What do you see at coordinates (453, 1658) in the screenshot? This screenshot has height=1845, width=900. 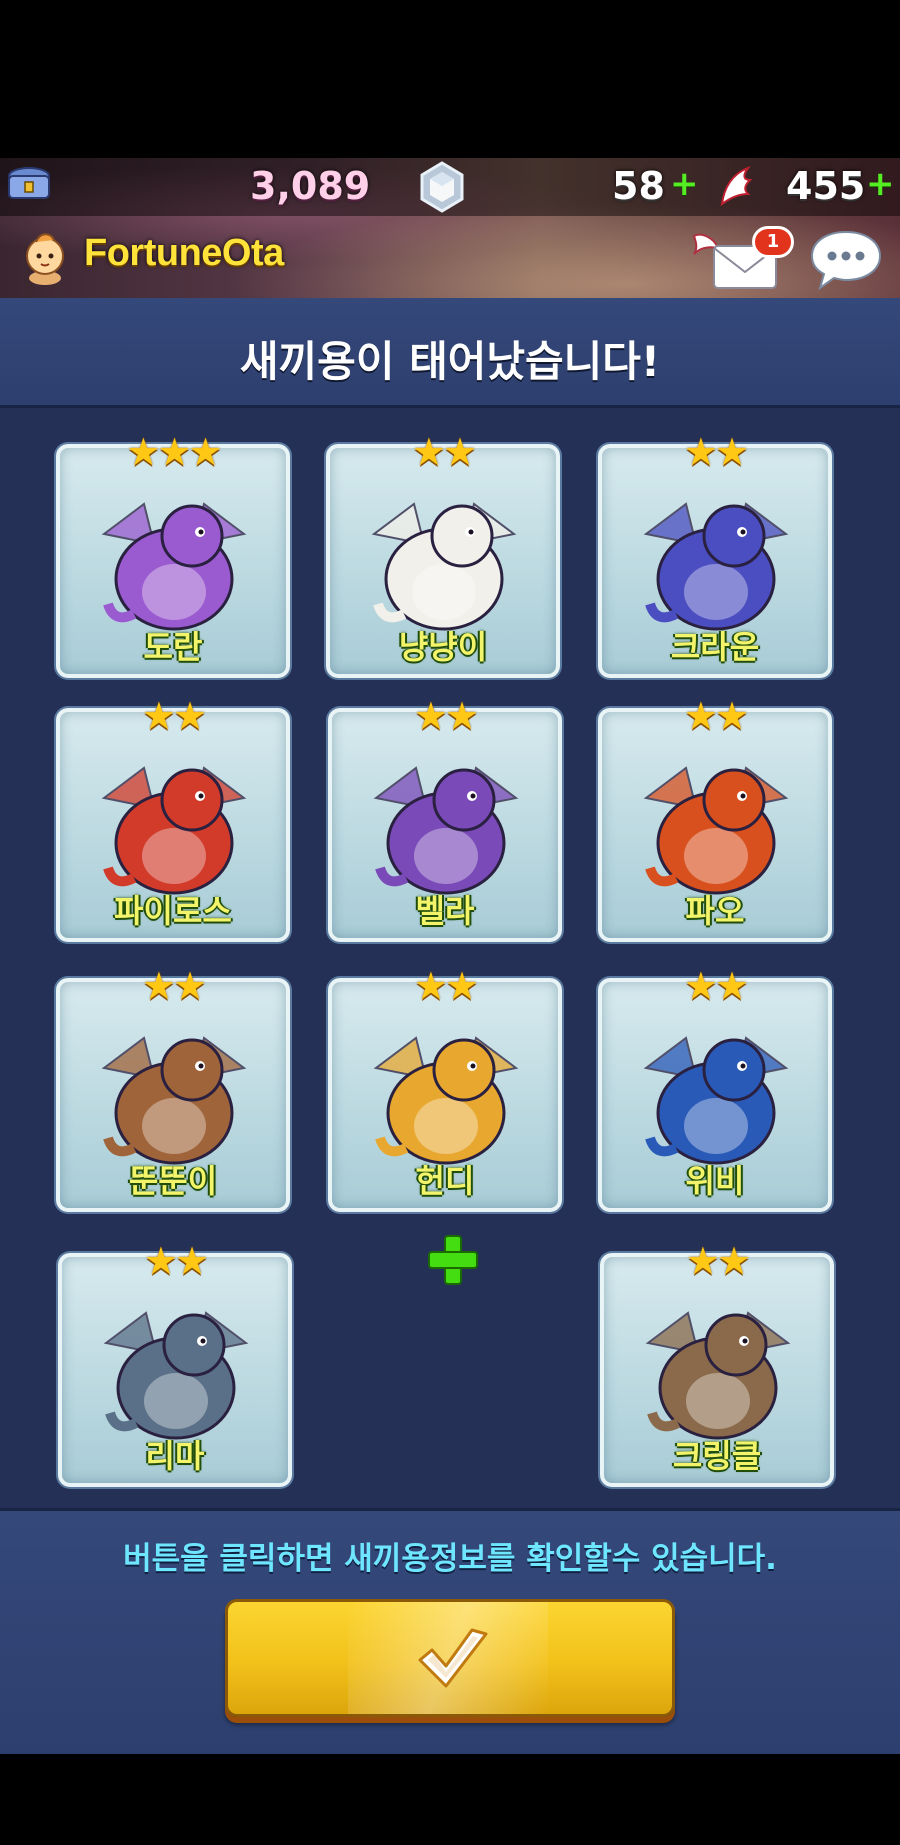 I see `check-icon` at bounding box center [453, 1658].